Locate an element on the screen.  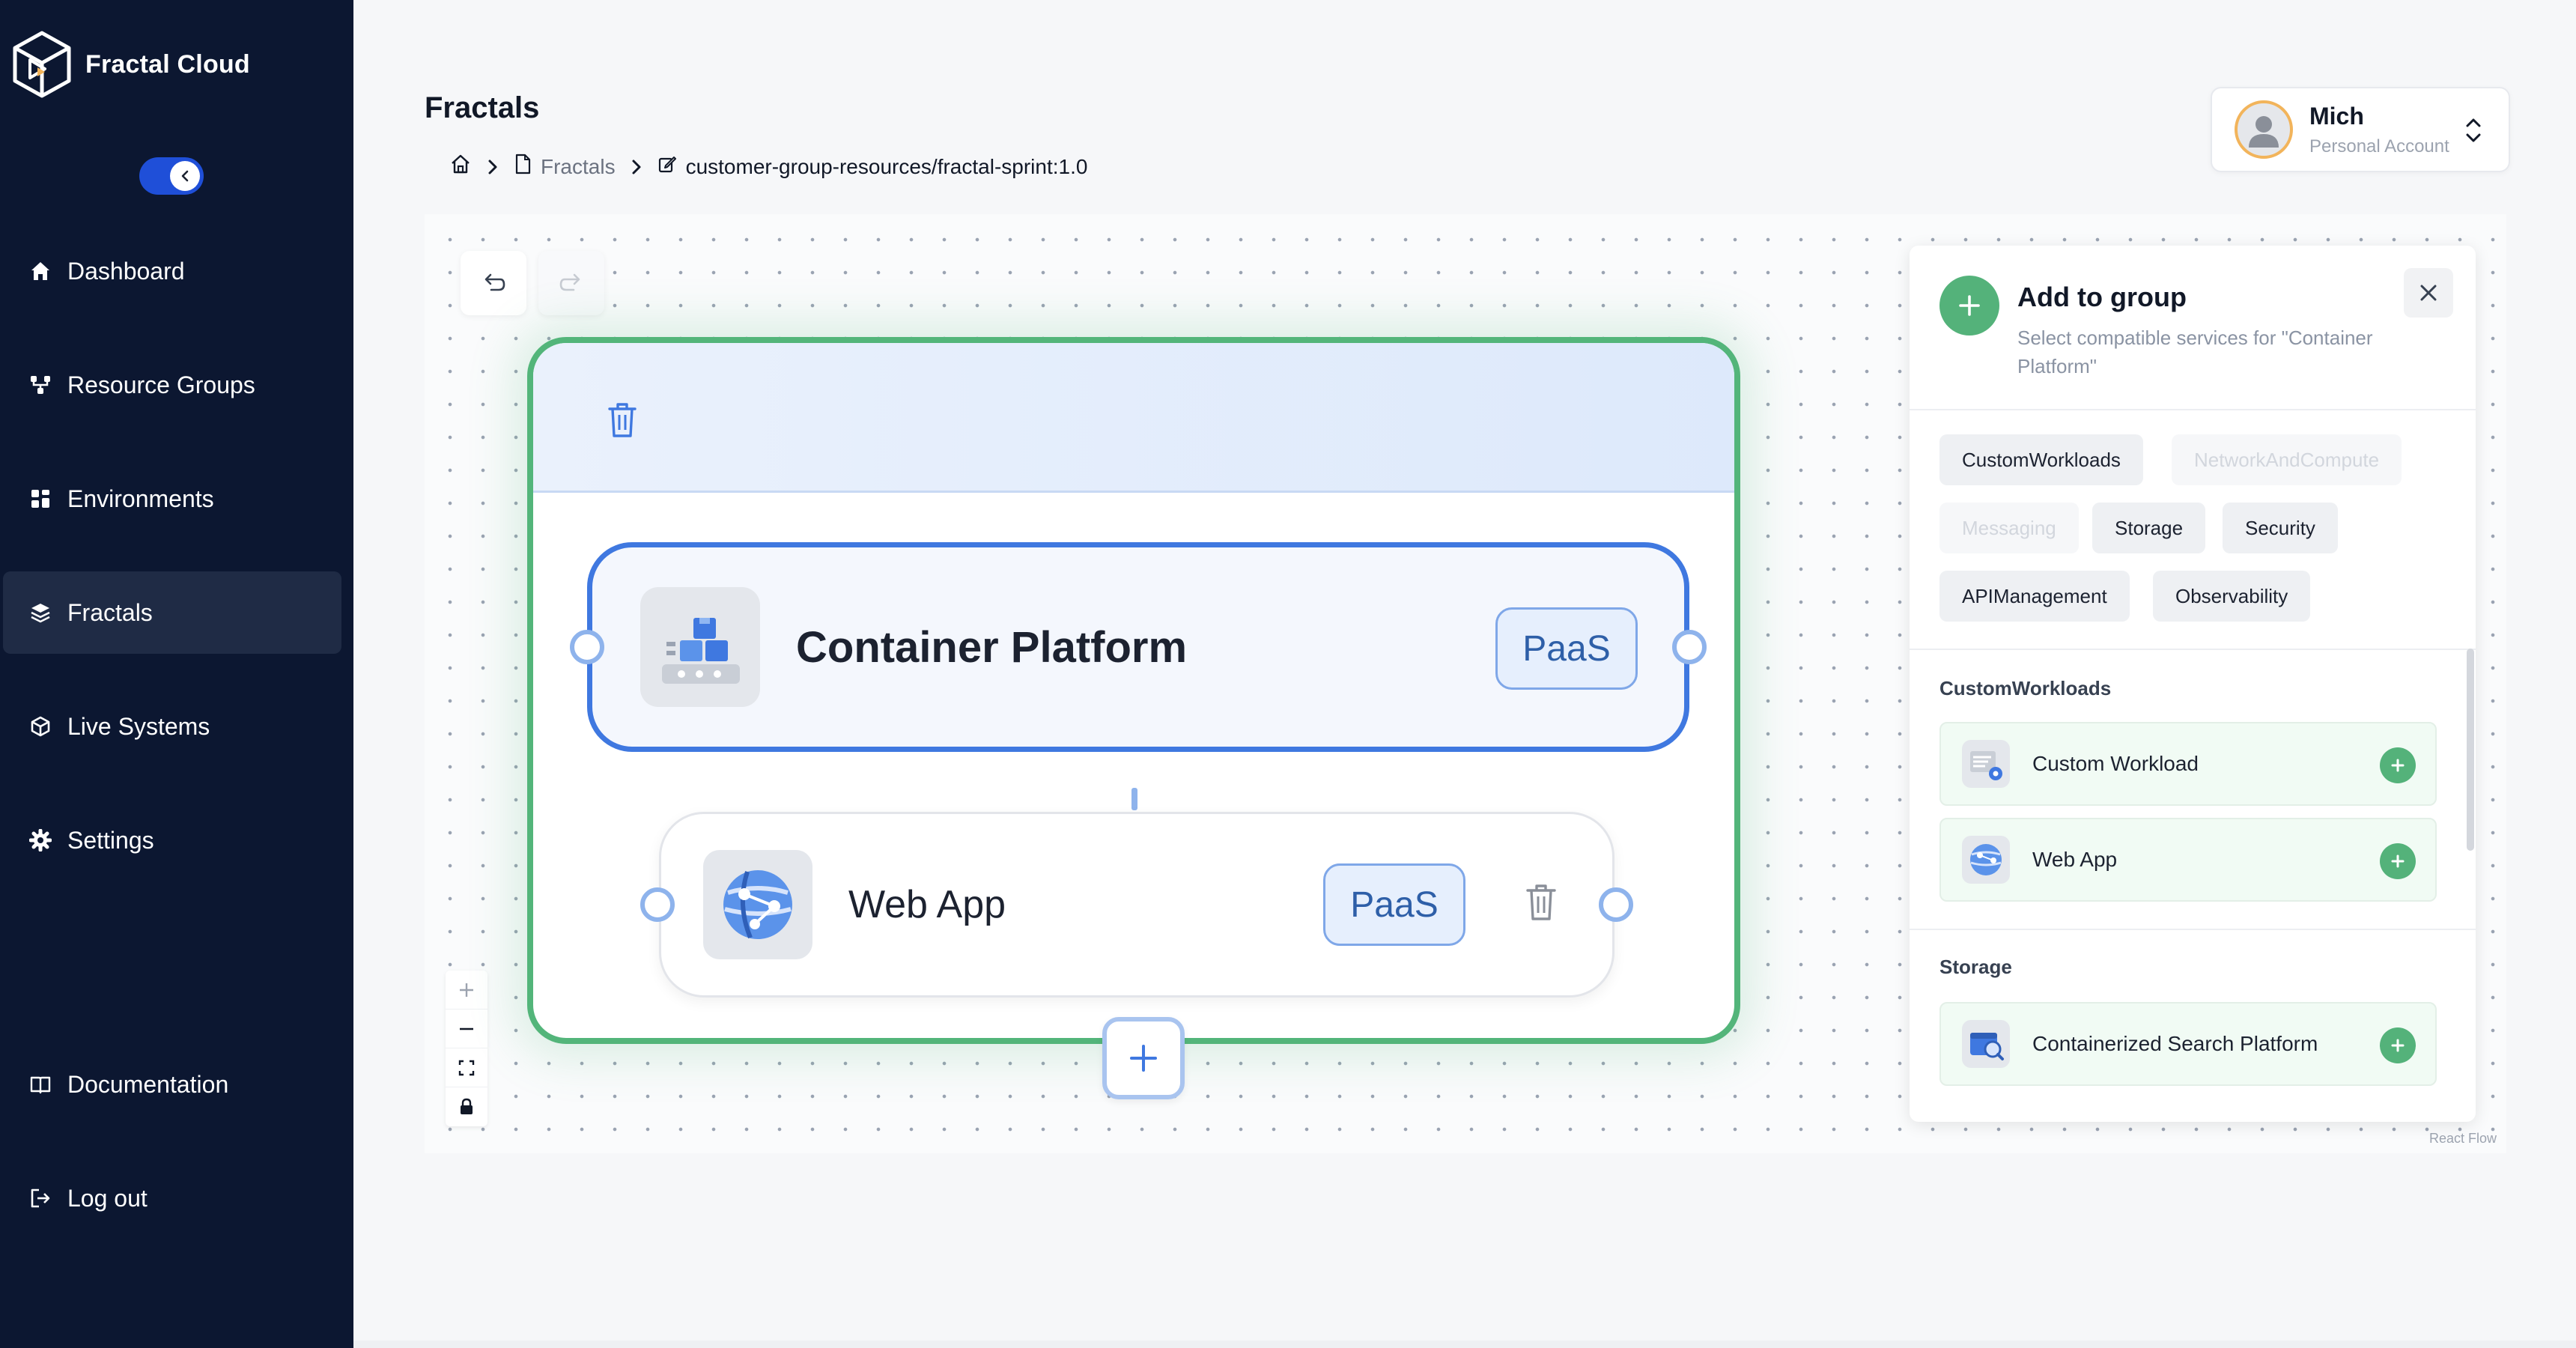
sidebar-collapse-toggle is located at coordinates (171, 176).